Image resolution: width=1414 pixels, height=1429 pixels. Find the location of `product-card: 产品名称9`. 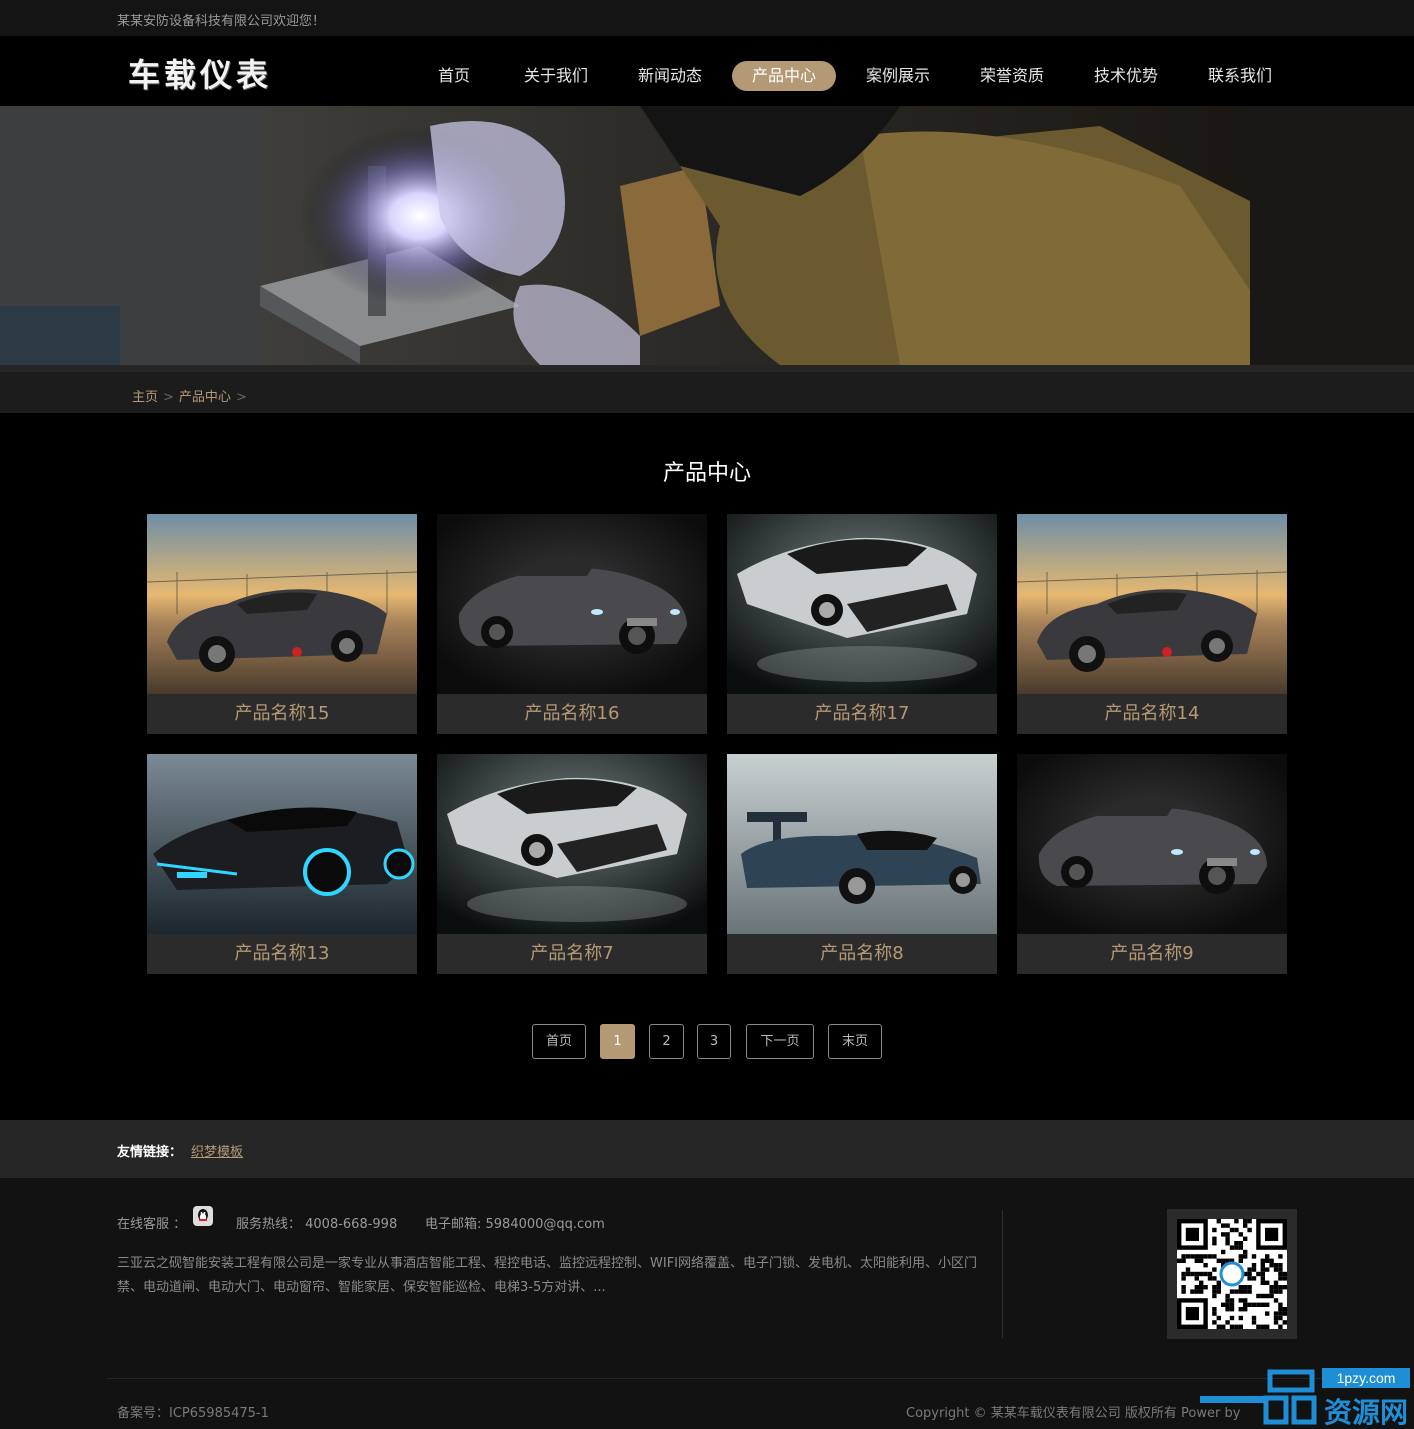

product-card: 产品名称9 is located at coordinates (1152, 864).